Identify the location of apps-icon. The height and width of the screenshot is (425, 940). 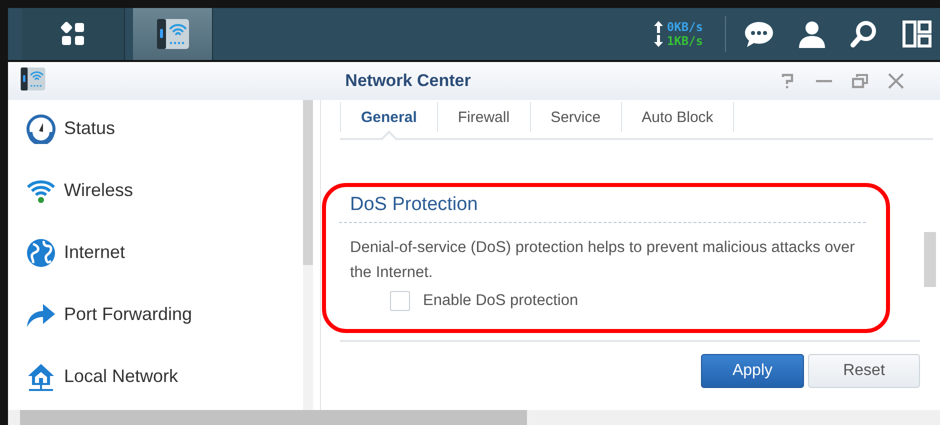
(73, 34).